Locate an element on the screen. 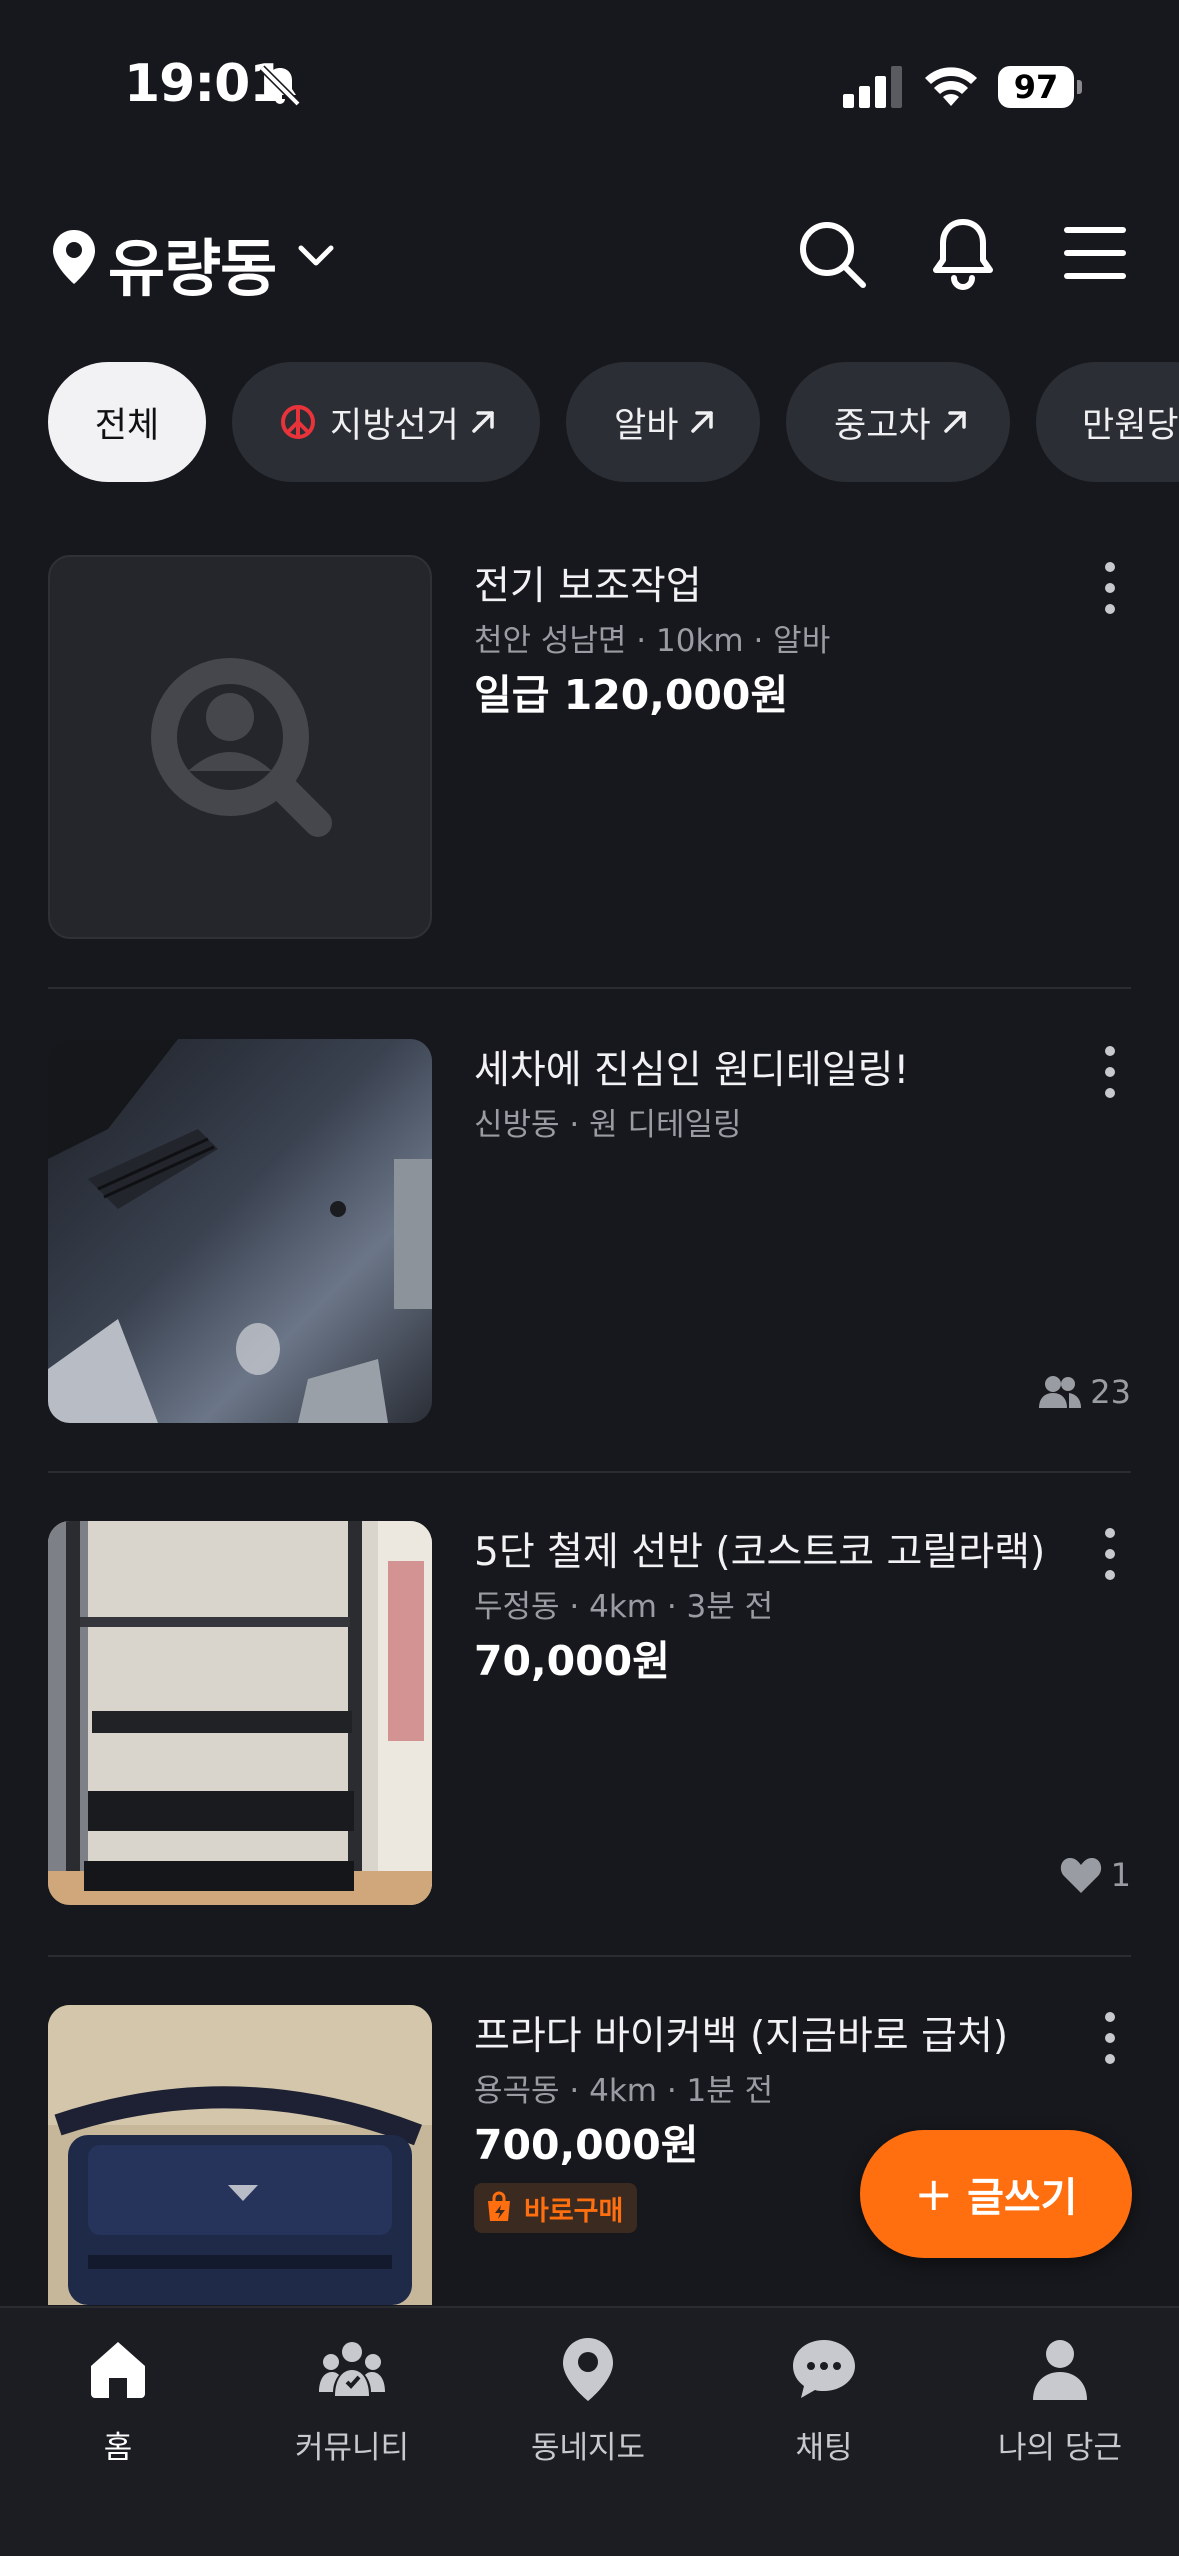  chip-local-election: 지방선거 is located at coordinates (386, 422).